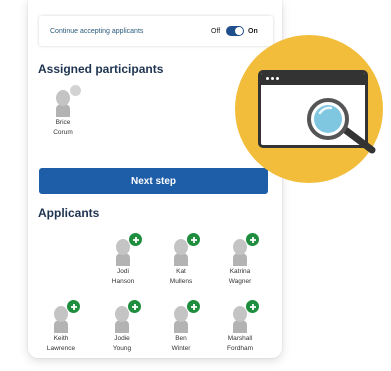 Image resolution: width=391 pixels, height=371 pixels. Describe the element at coordinates (181, 338) in the screenshot. I see `applicant-first-name: Ben` at that location.